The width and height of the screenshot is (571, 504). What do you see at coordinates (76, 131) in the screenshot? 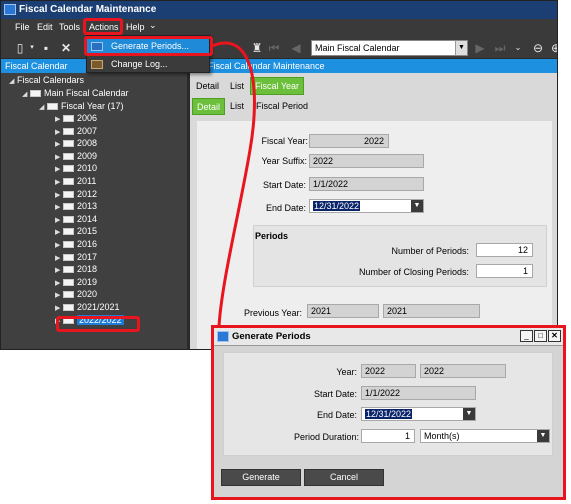
I see `tree-node-year: ▶ 2007` at bounding box center [76, 131].